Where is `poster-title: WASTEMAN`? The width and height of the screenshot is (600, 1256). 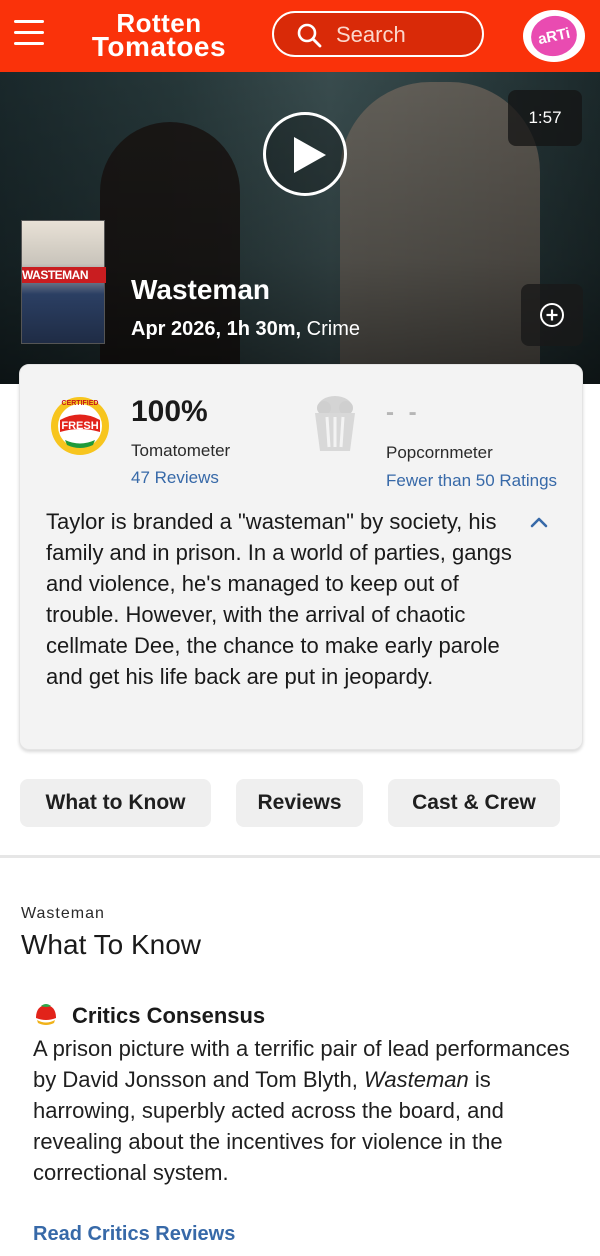 poster-title: WASTEMAN is located at coordinates (64, 275).